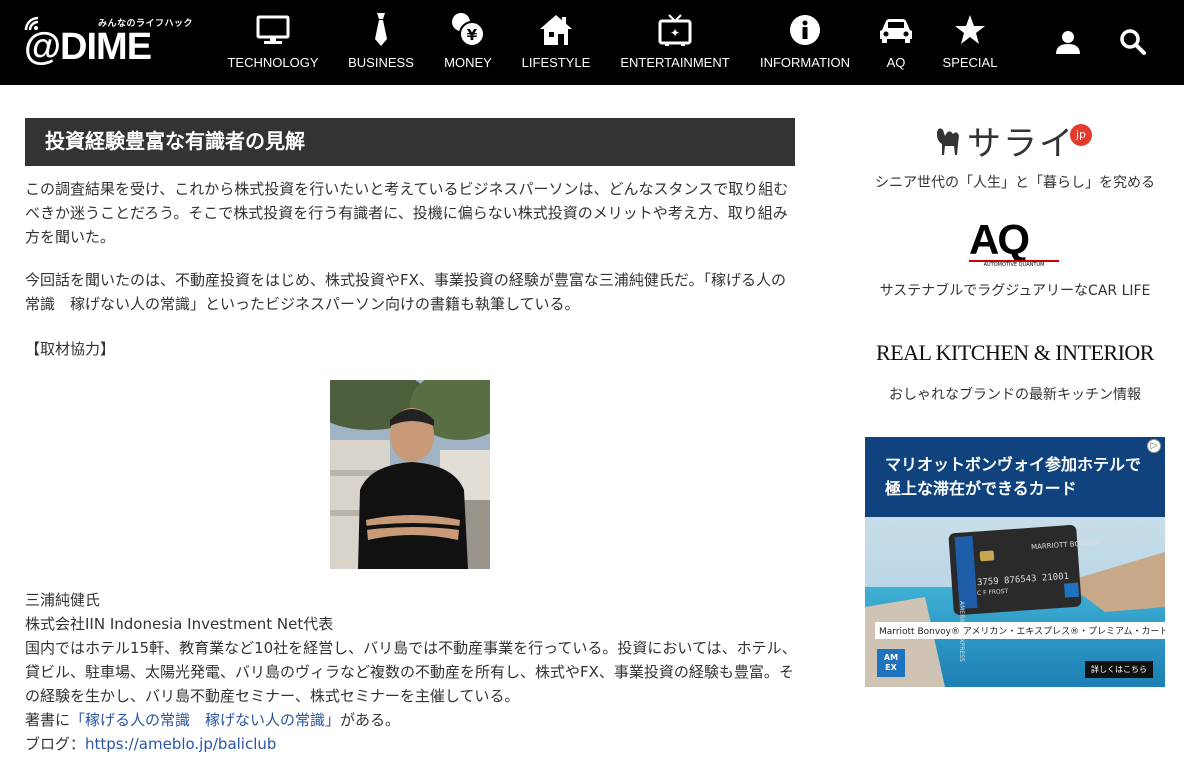 This screenshot has height=759, width=1184. I want to click on coin-yen-icon: ¥, so click(468, 30).